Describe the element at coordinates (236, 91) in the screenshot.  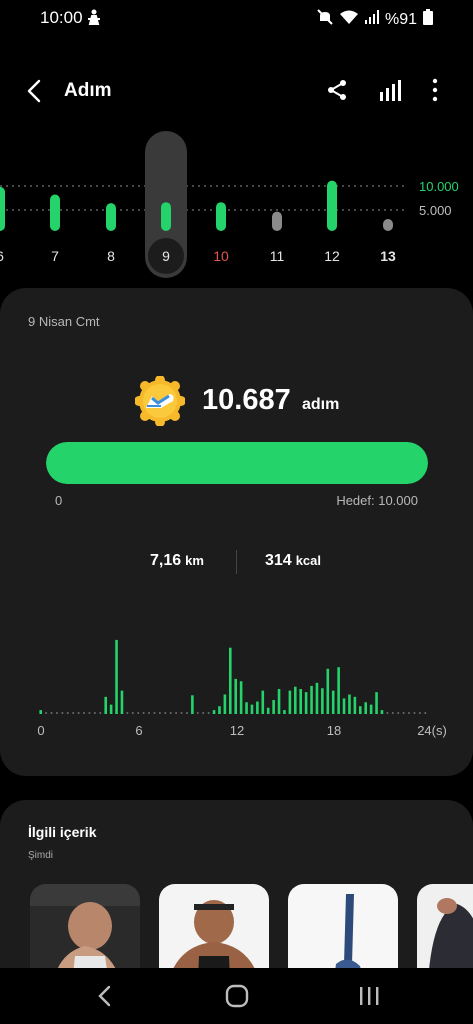
I see `app-bar: Adım` at that location.